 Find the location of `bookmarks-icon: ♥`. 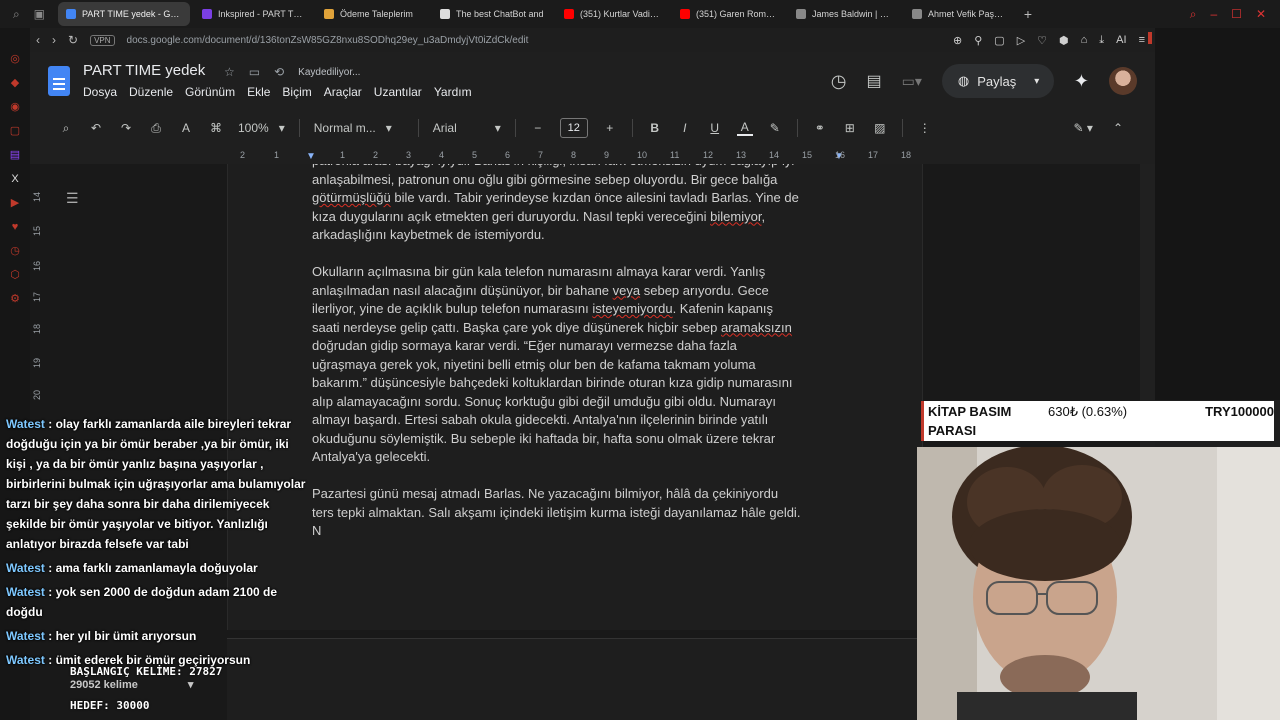

bookmarks-icon: ♥ is located at coordinates (15, 227).